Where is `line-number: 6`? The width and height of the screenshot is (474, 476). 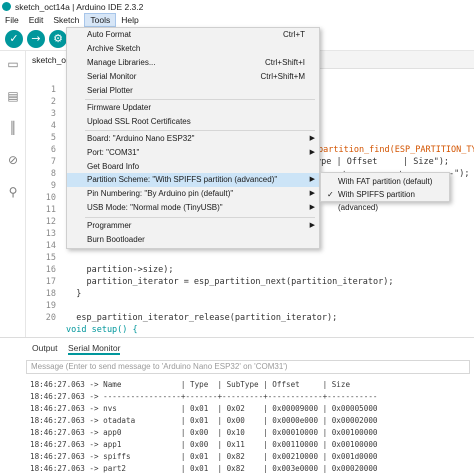 line-number: 6 is located at coordinates (53, 150).